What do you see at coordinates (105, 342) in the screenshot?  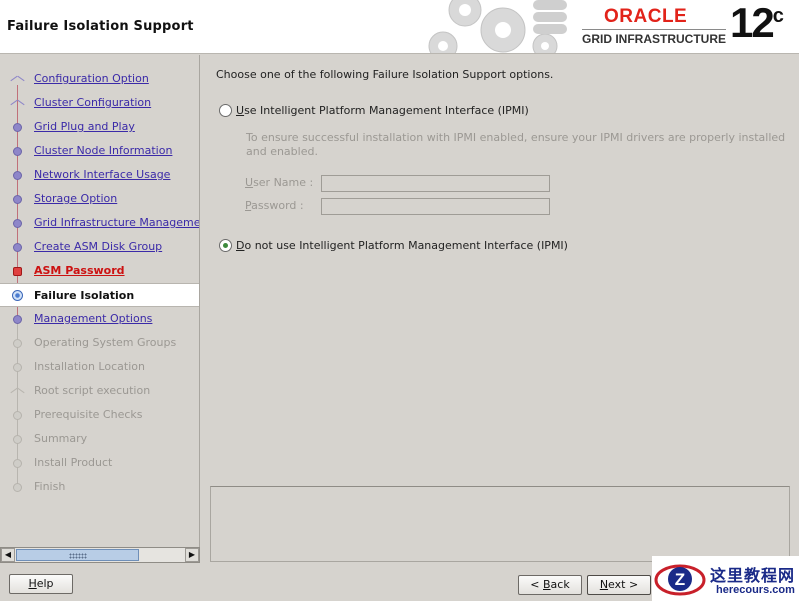 I see `nav-step-label: Operating System Groups` at bounding box center [105, 342].